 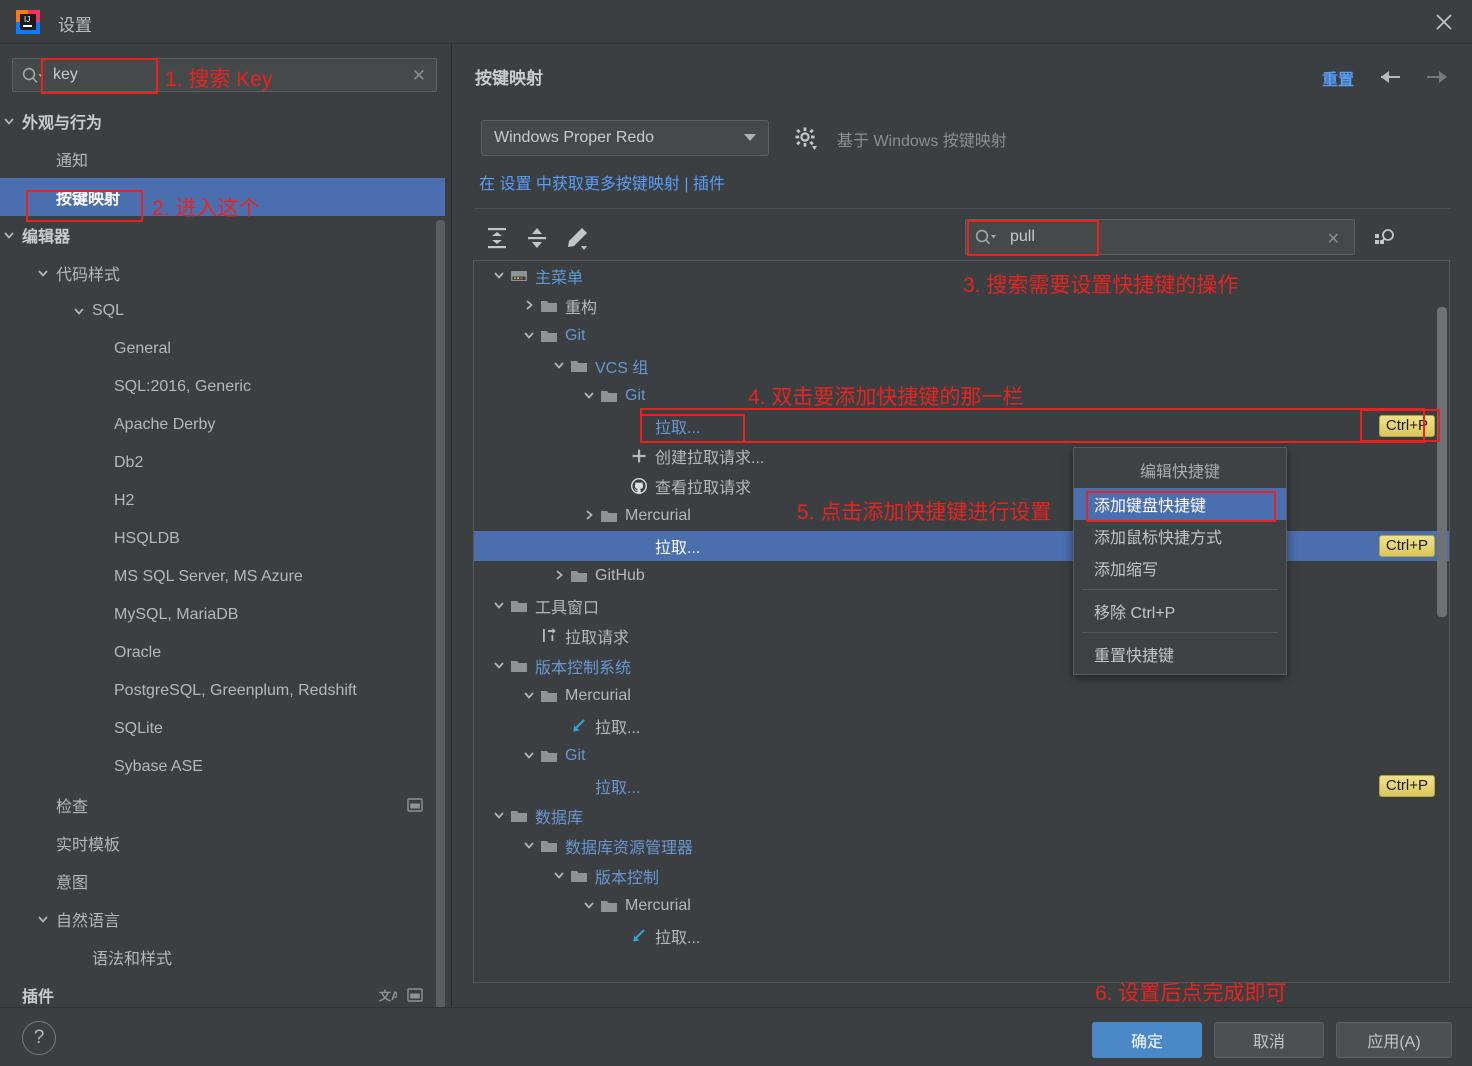 I want to click on context-menu-item-3: 移除 Ctrl+P, so click(x=1180, y=611).